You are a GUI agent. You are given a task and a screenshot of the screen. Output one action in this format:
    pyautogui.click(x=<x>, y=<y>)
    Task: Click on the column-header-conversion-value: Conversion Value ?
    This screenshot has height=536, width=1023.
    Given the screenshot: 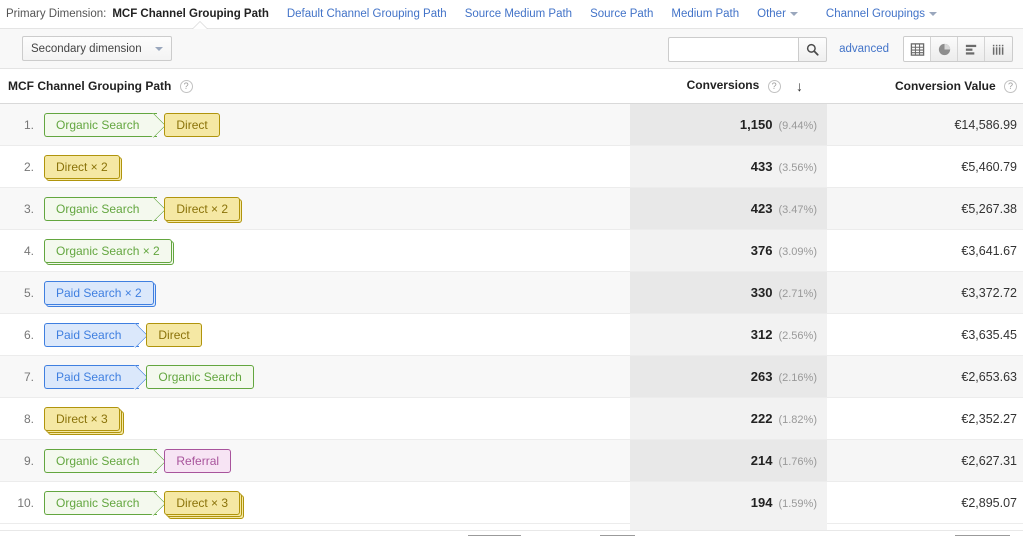 What is the action you would take?
    pyautogui.click(x=925, y=86)
    